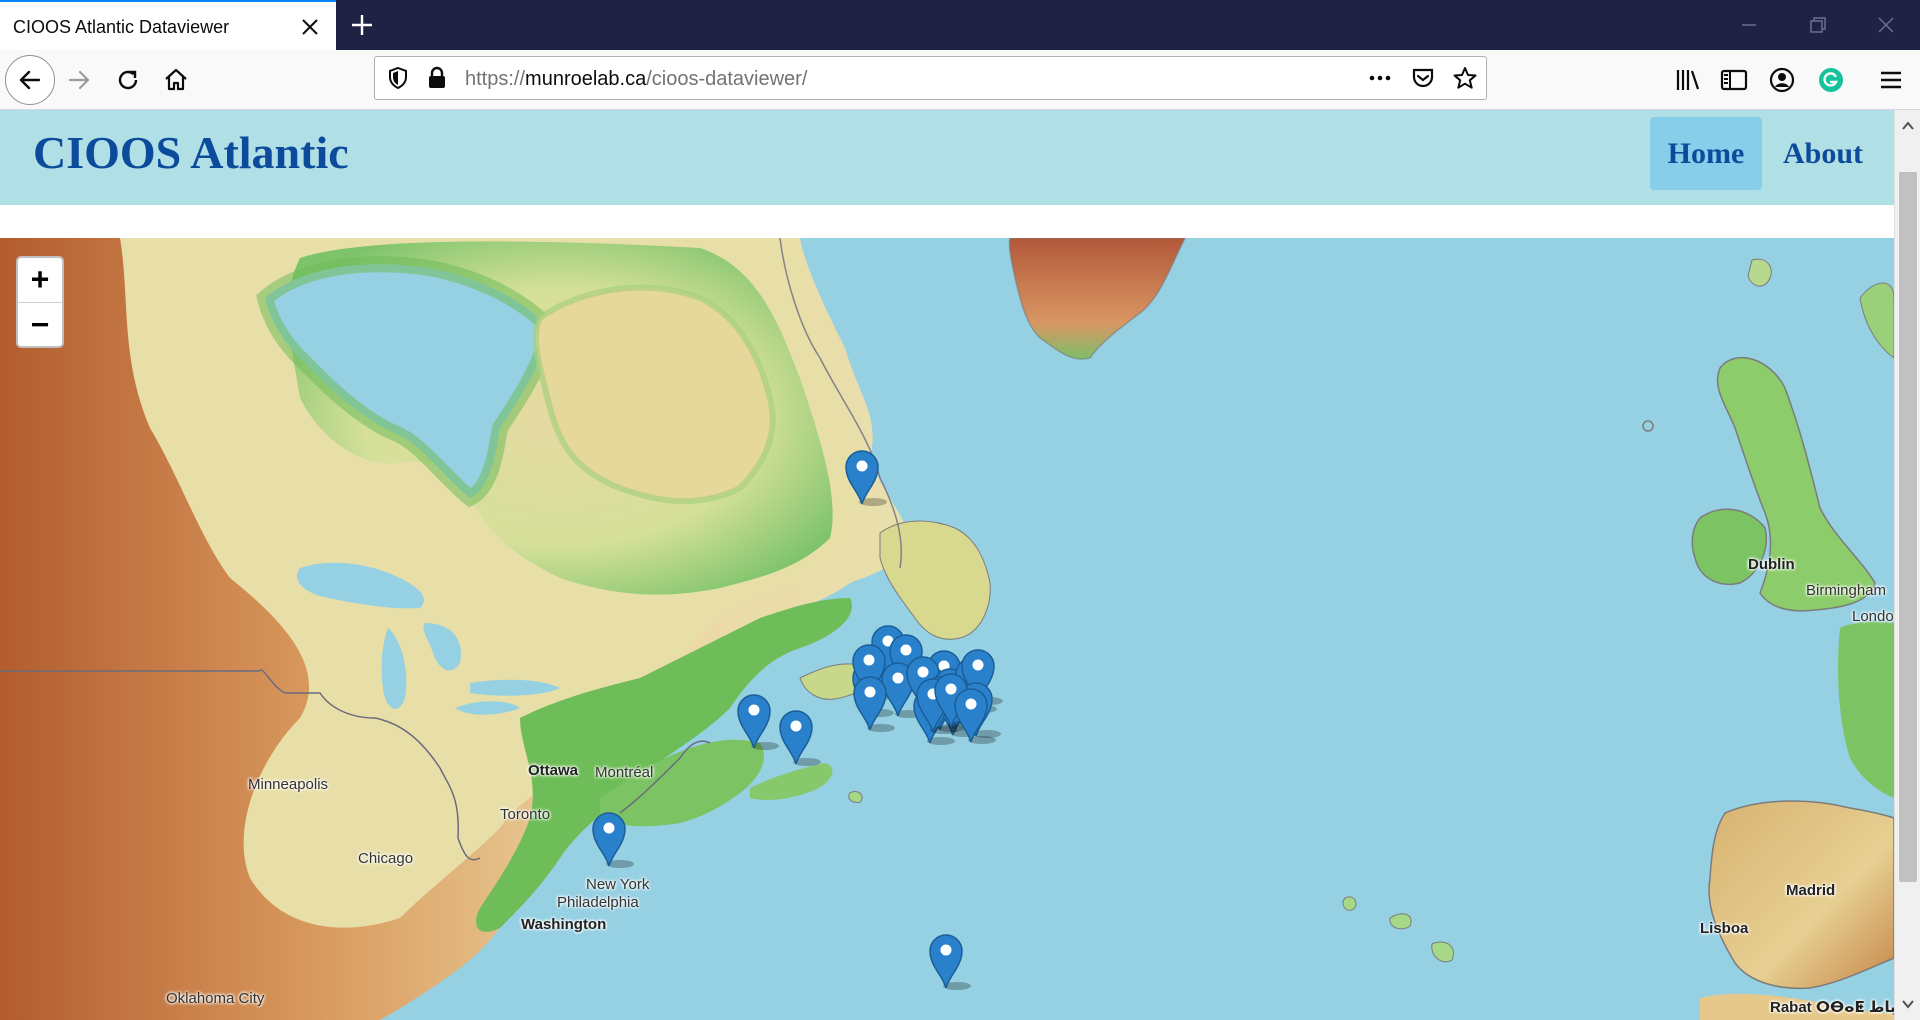 The height and width of the screenshot is (1020, 1920). What do you see at coordinates (947, 157) in the screenshot?
I see `site-header: CIOOS Atlantic Home About` at bounding box center [947, 157].